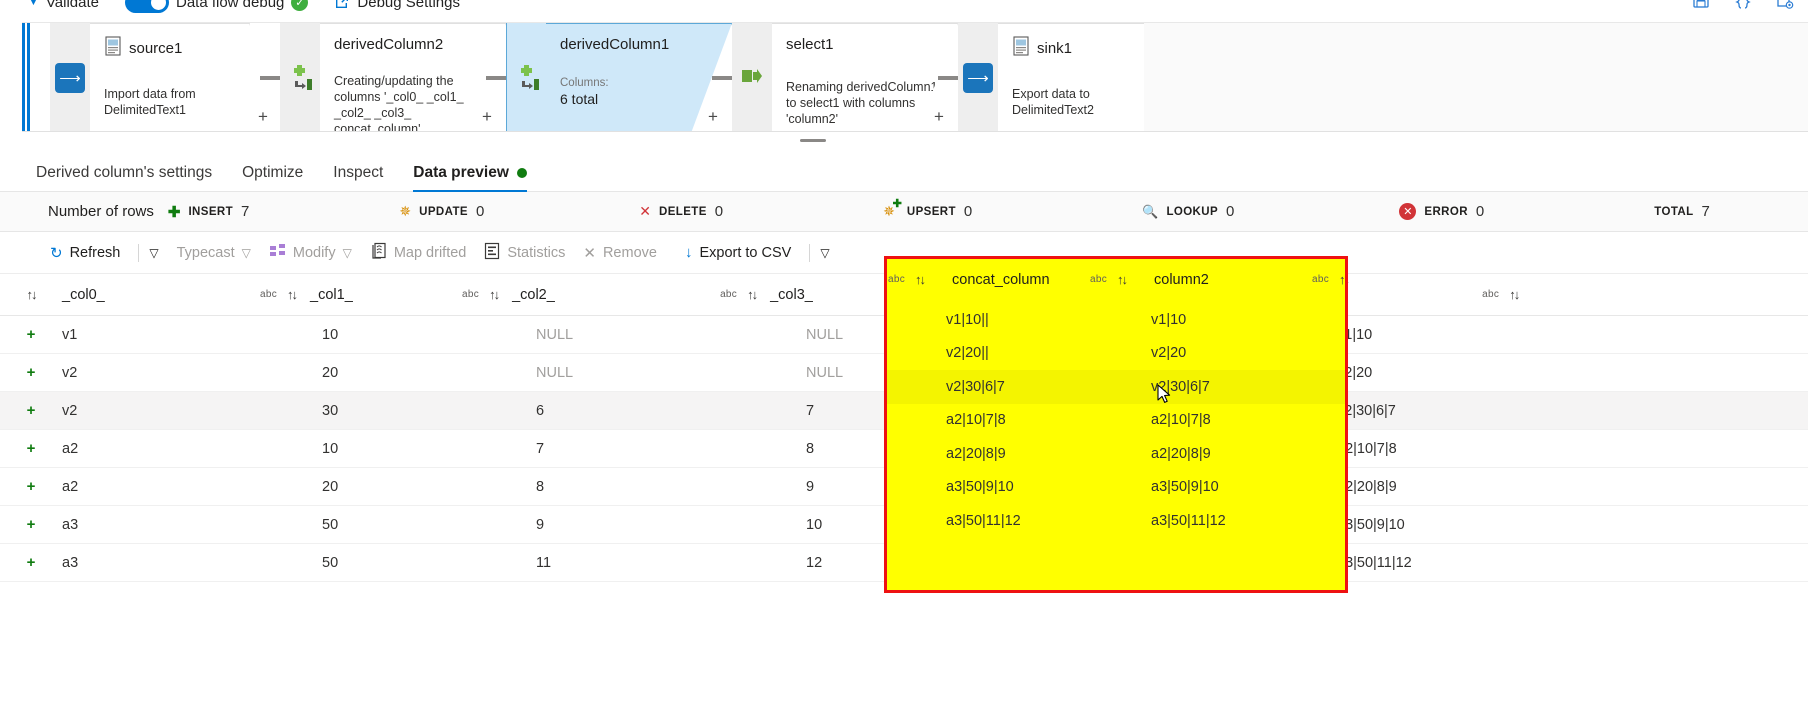 The width and height of the screenshot is (1808, 709). Describe the element at coordinates (209, 212) in the screenshot. I see `stat-insert: ✚ INSERT 7` at that location.